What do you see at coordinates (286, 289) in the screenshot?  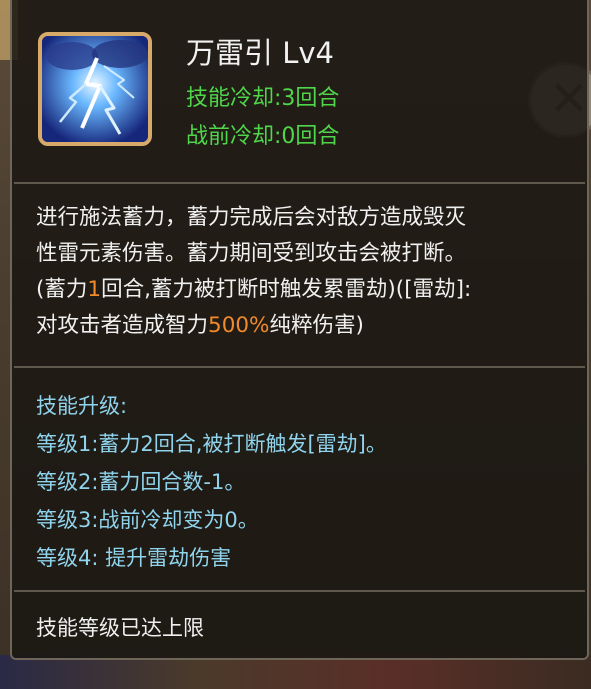 I see `description-text: 回合,蓄力被打断时触发累雷劫)([雷劫]:` at bounding box center [286, 289].